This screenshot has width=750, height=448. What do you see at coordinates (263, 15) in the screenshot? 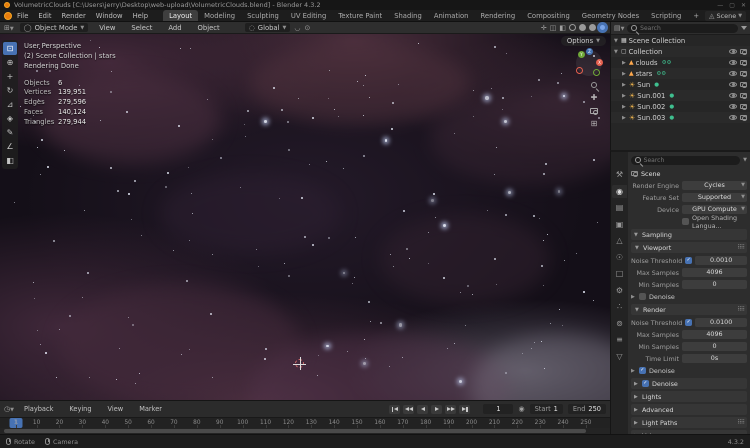
I see `tab-sculpting: Sculpting` at bounding box center [263, 15].